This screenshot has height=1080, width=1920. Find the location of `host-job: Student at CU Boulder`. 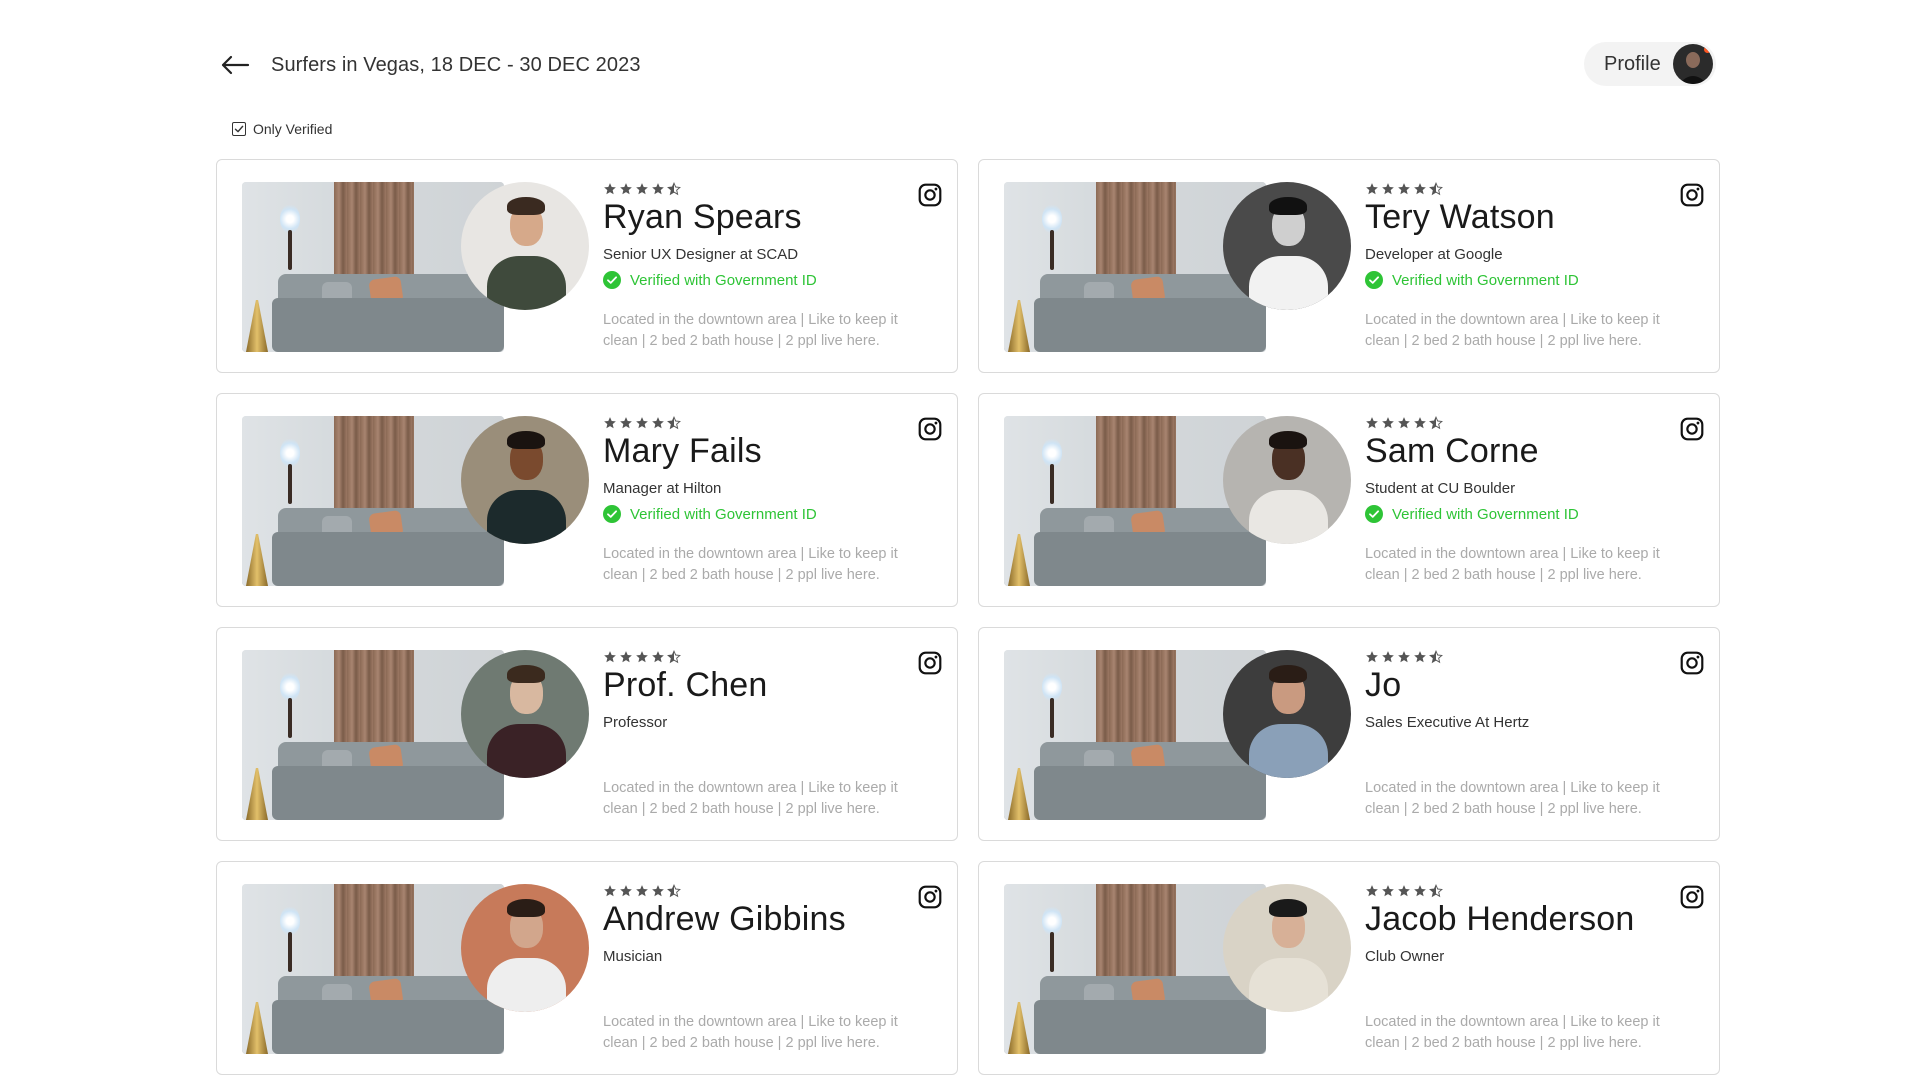

host-job: Student at CU Boulder is located at coordinates (1440, 488).